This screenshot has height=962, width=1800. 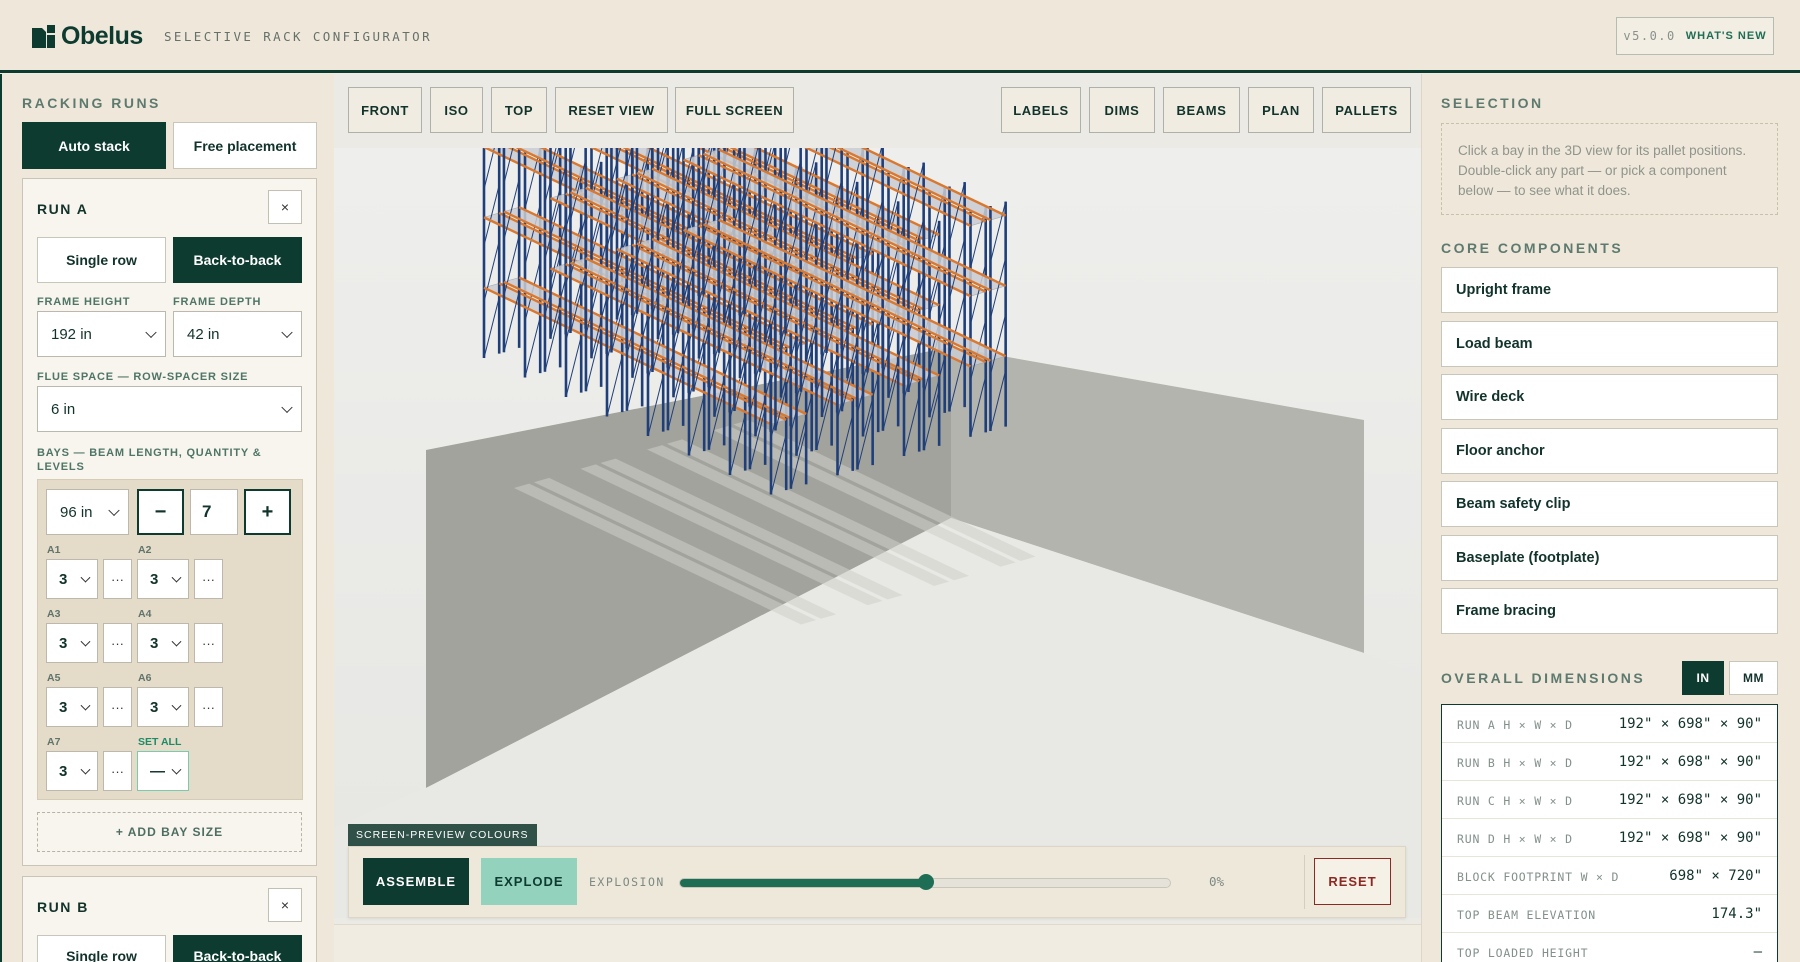 What do you see at coordinates (54, 742) in the screenshot?
I see `bay-a7-label: A7` at bounding box center [54, 742].